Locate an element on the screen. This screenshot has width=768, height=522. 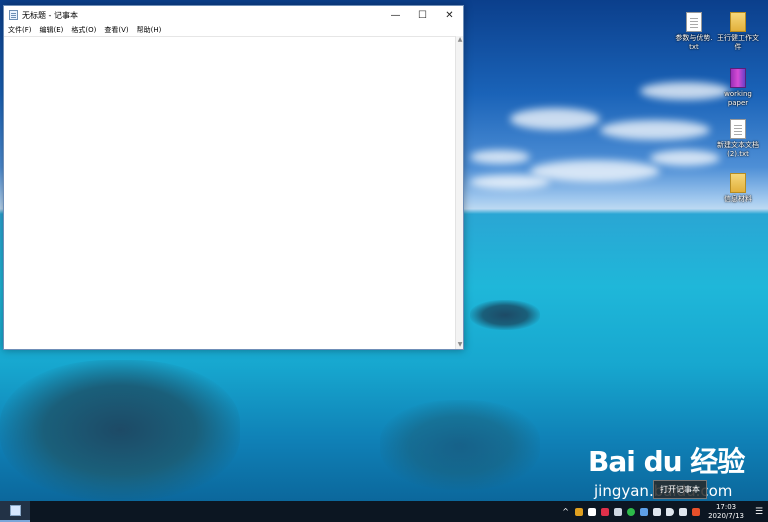
menu-format: 格式(O) is located at coordinates (83, 30).